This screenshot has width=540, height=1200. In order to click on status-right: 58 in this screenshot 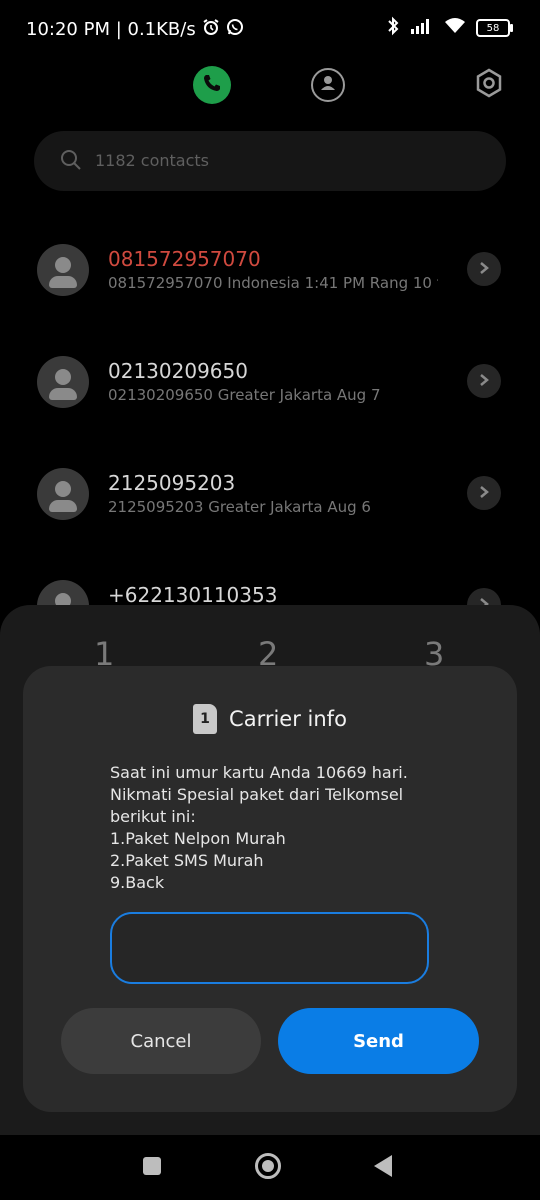, I will do `click(449, 28)`.